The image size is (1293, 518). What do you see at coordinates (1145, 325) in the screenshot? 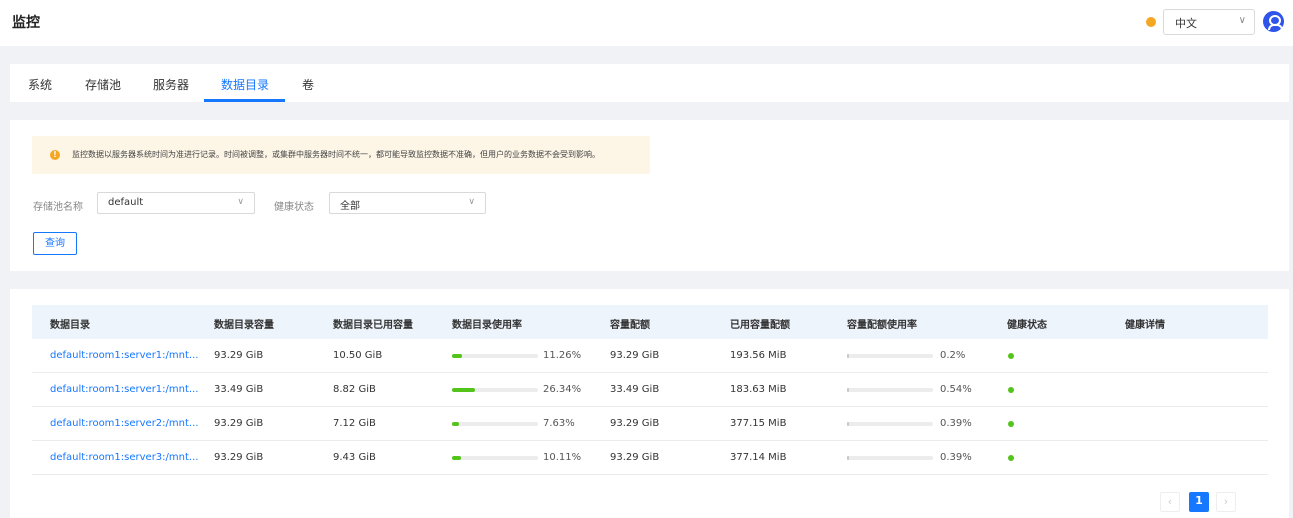
I see `column-header: 健康详情` at bounding box center [1145, 325].